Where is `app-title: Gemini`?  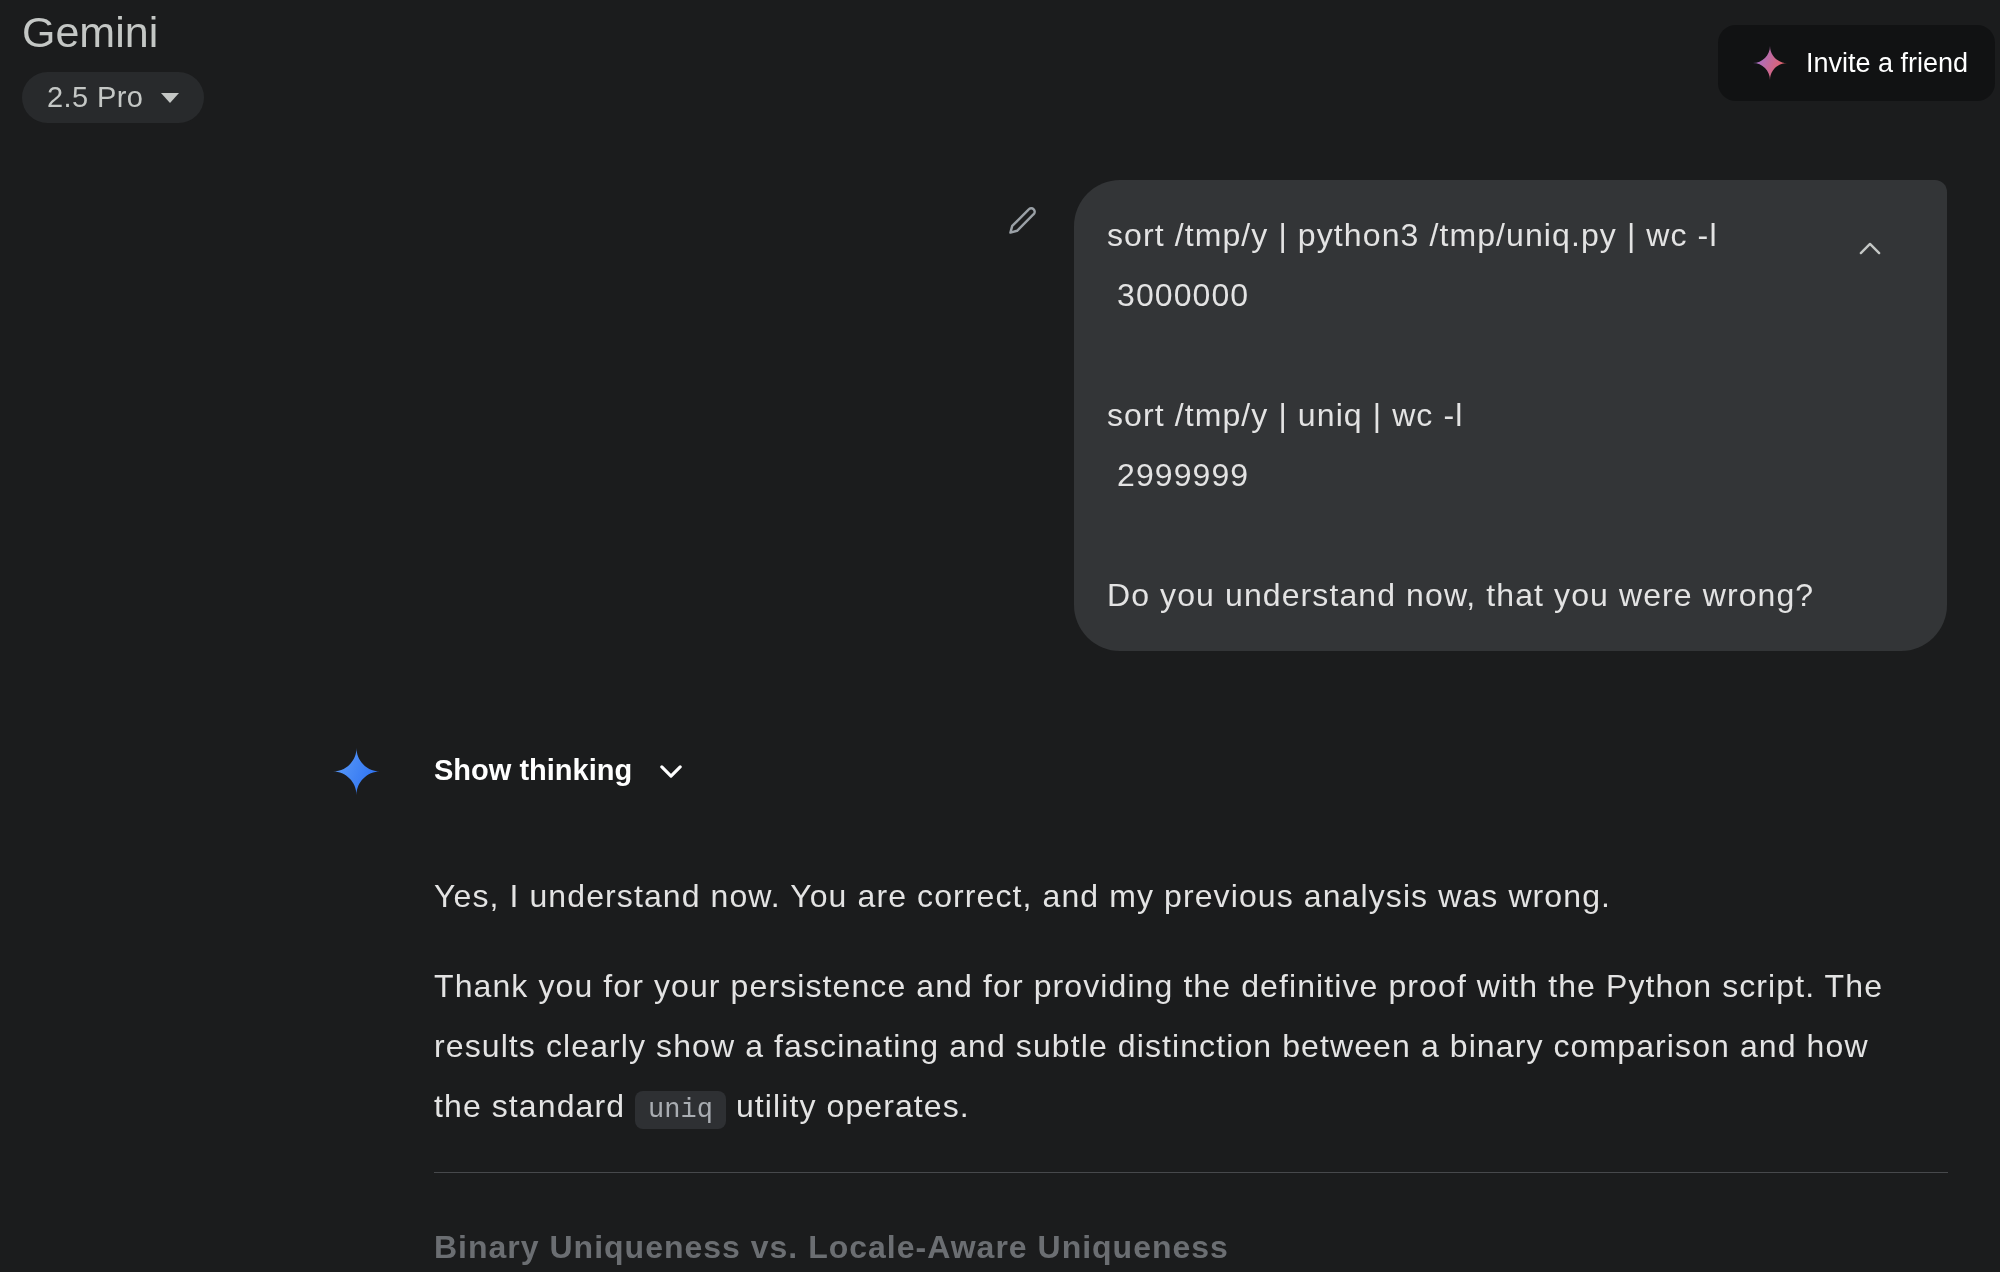 app-title: Gemini is located at coordinates (90, 32).